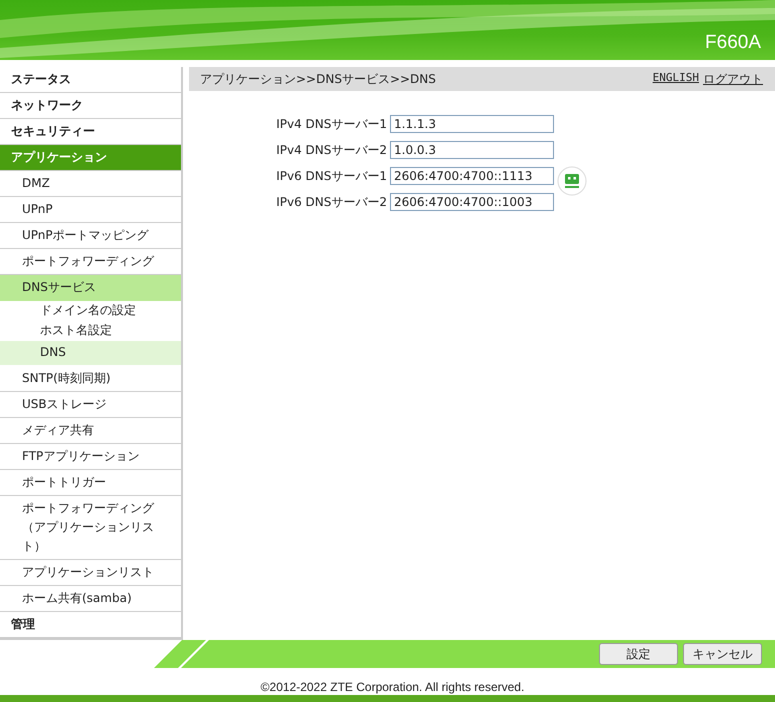  I want to click on field-label: IPv4 DNSサーバー1, so click(331, 124).